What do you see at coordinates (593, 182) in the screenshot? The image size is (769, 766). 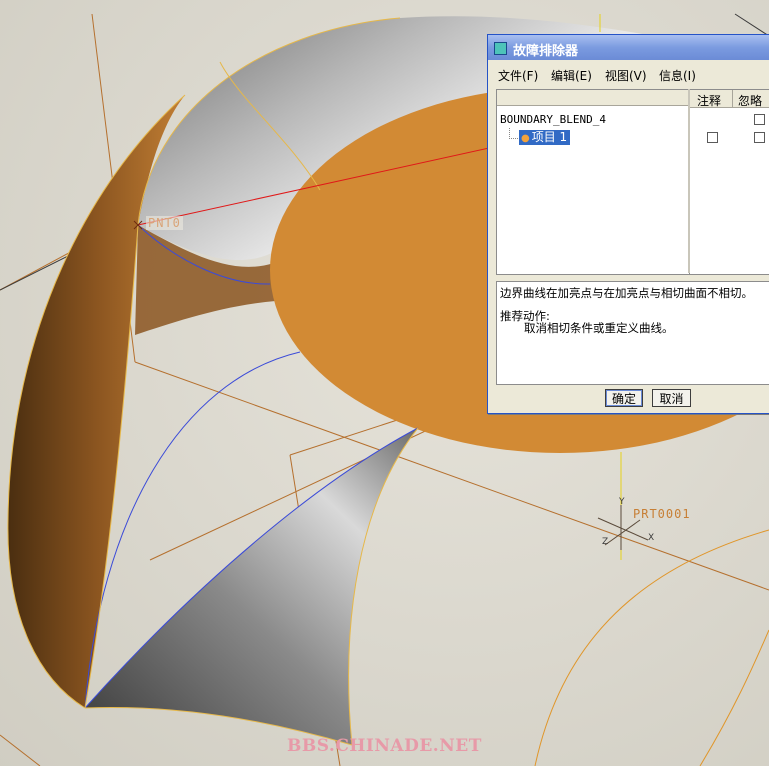 I see `tree-panel: BOUNDARY_BLEND_4 ● 项目 1` at bounding box center [593, 182].